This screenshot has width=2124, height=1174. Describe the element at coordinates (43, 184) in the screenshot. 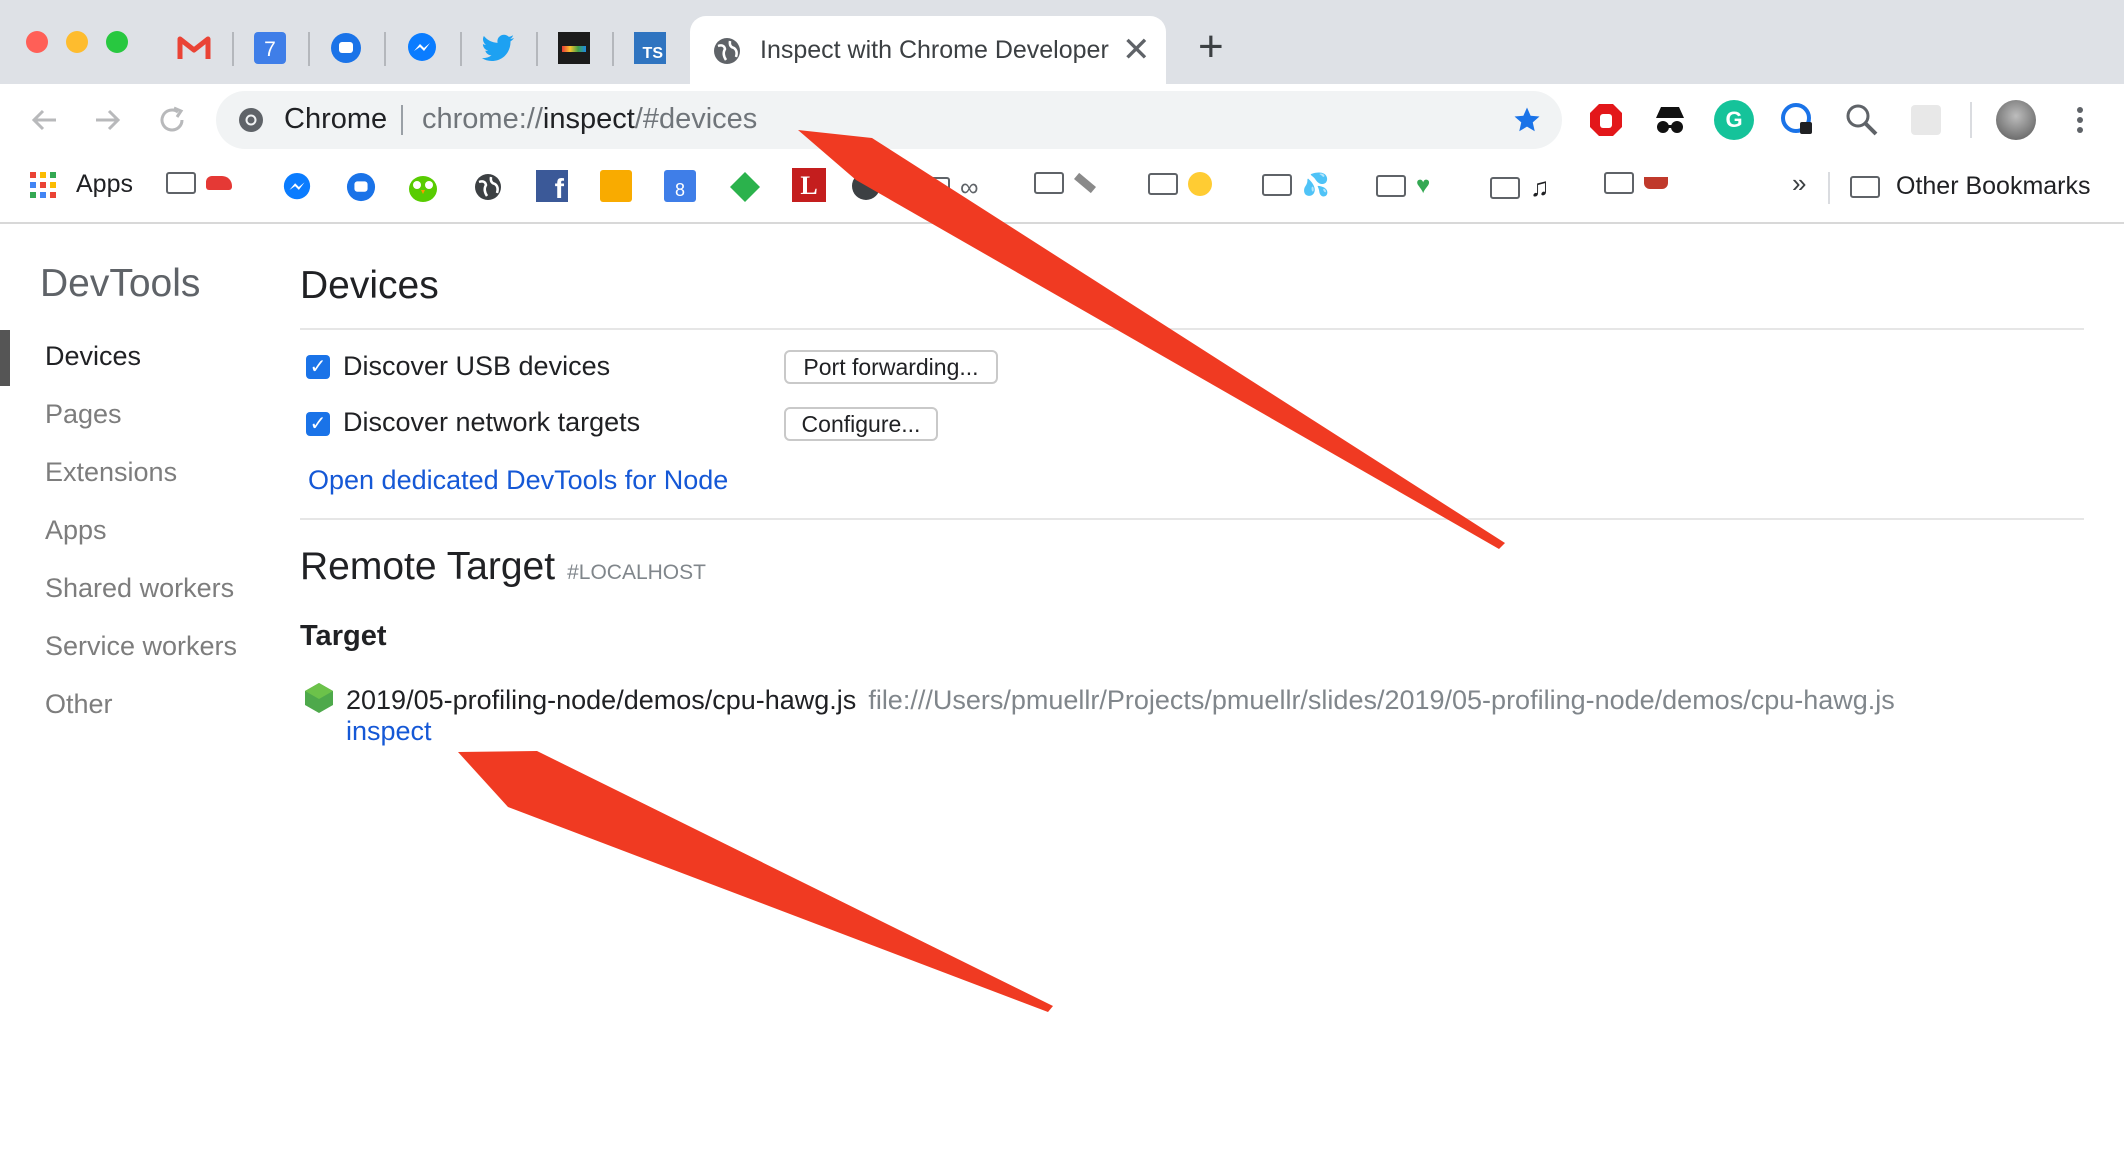

I see `apps-grid-icon` at that location.